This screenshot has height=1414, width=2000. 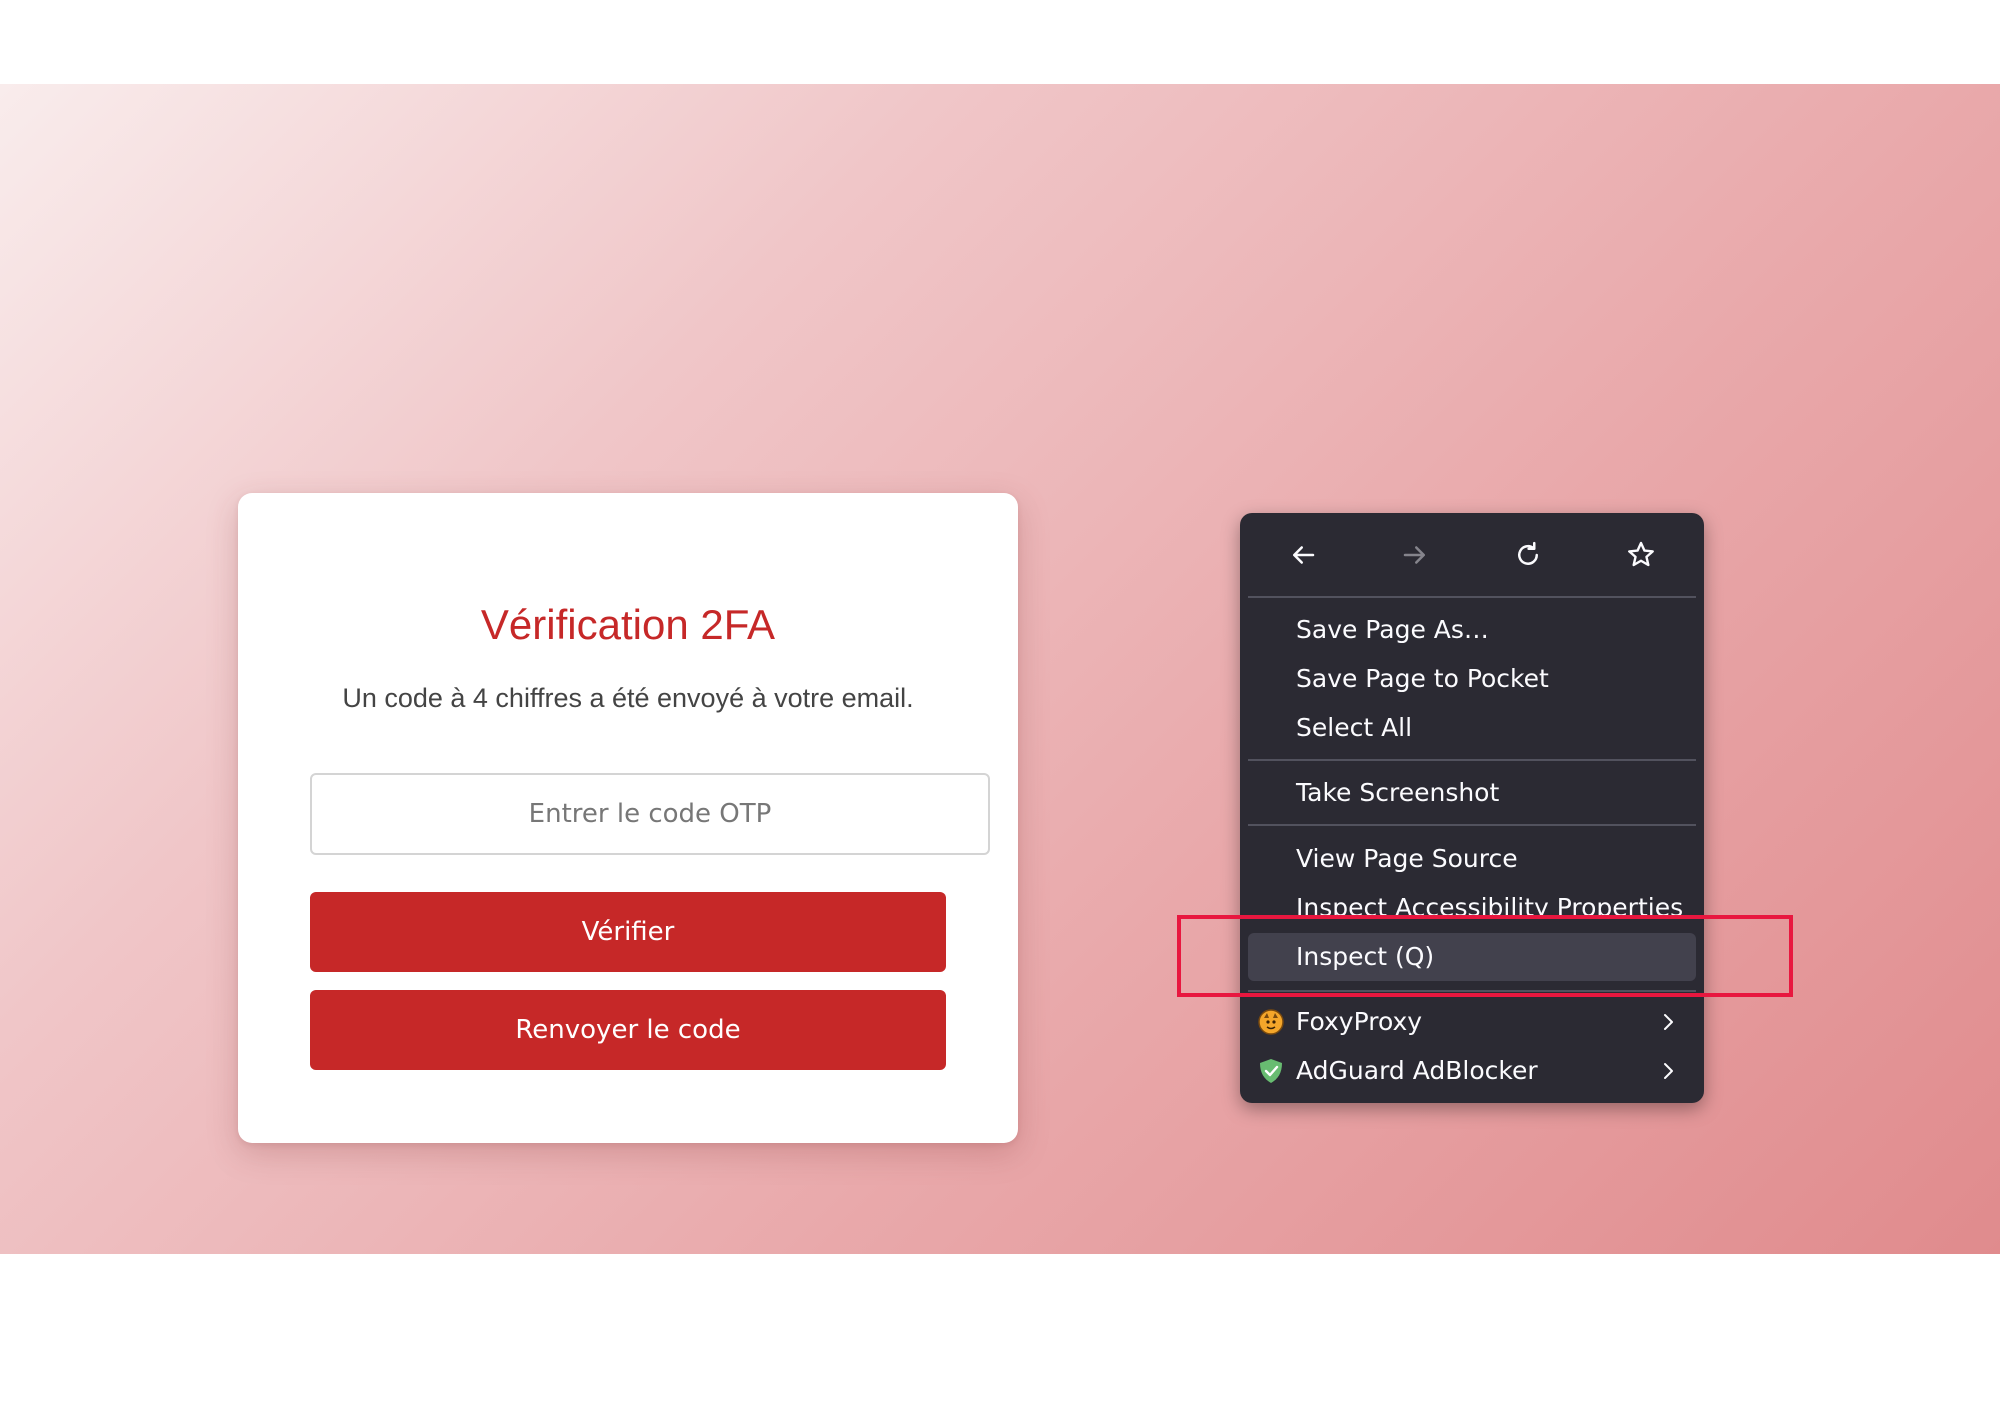 I want to click on context-menu-nav-row, so click(x=1472, y=555).